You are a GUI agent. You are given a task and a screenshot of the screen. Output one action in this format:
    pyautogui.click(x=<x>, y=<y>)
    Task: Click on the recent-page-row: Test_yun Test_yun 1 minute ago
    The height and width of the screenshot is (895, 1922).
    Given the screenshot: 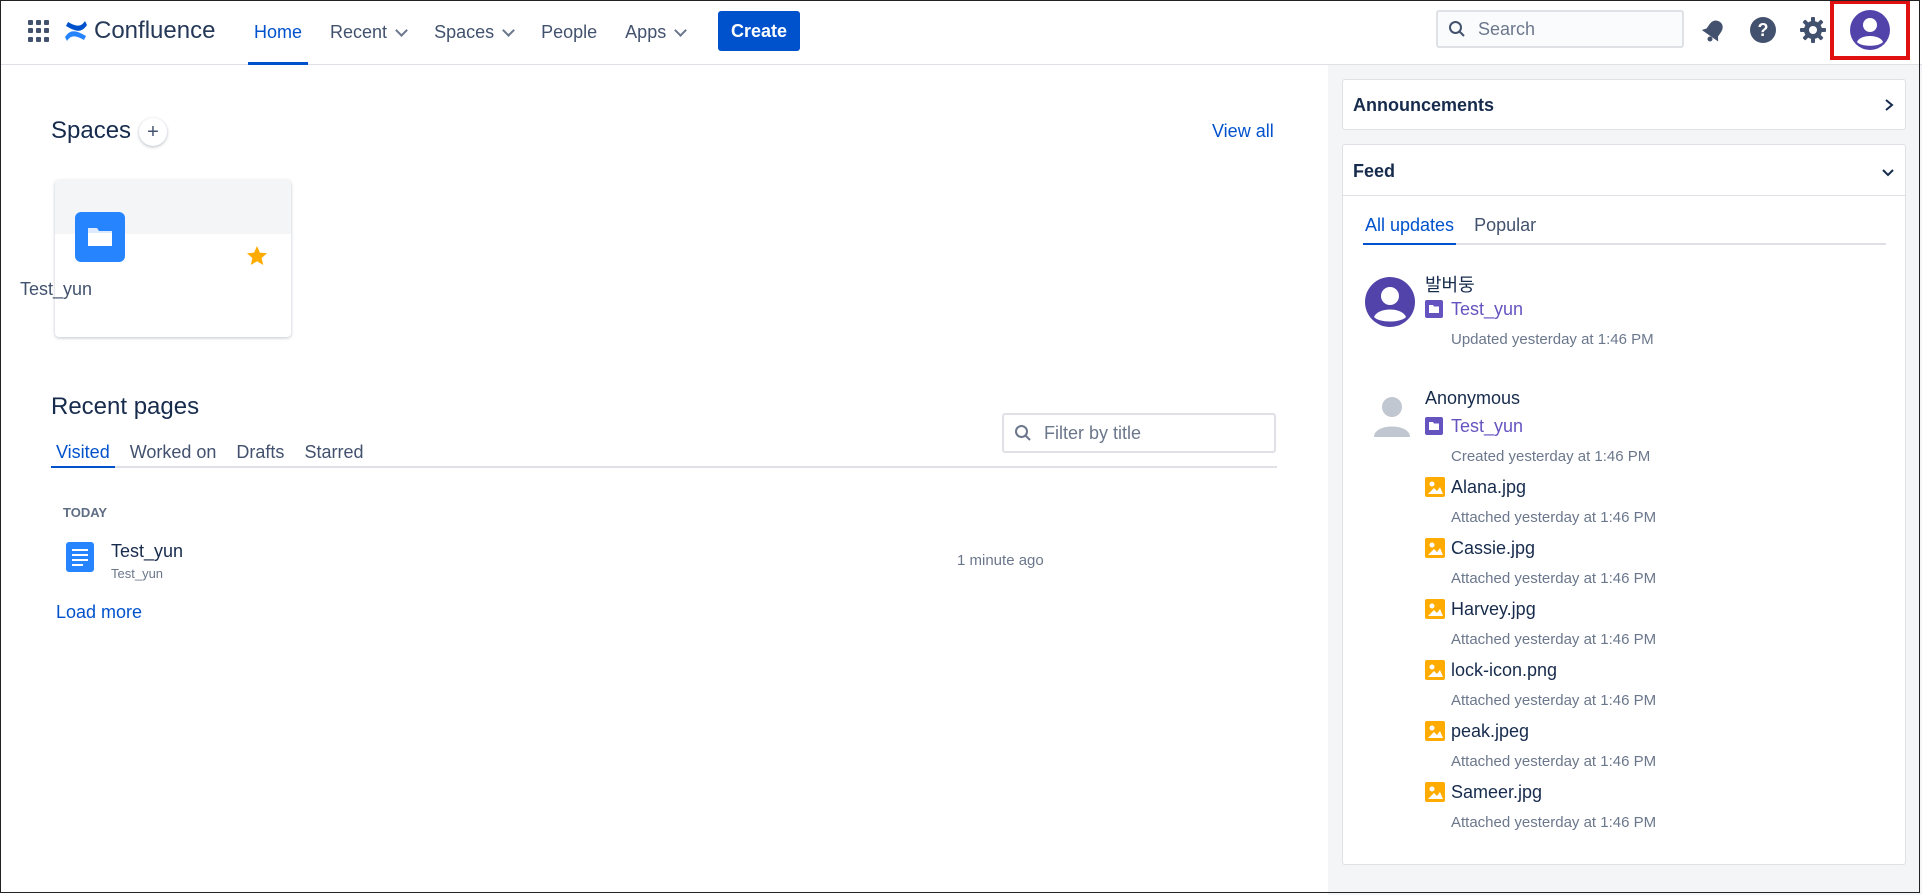 What is the action you would take?
    pyautogui.click(x=554, y=560)
    